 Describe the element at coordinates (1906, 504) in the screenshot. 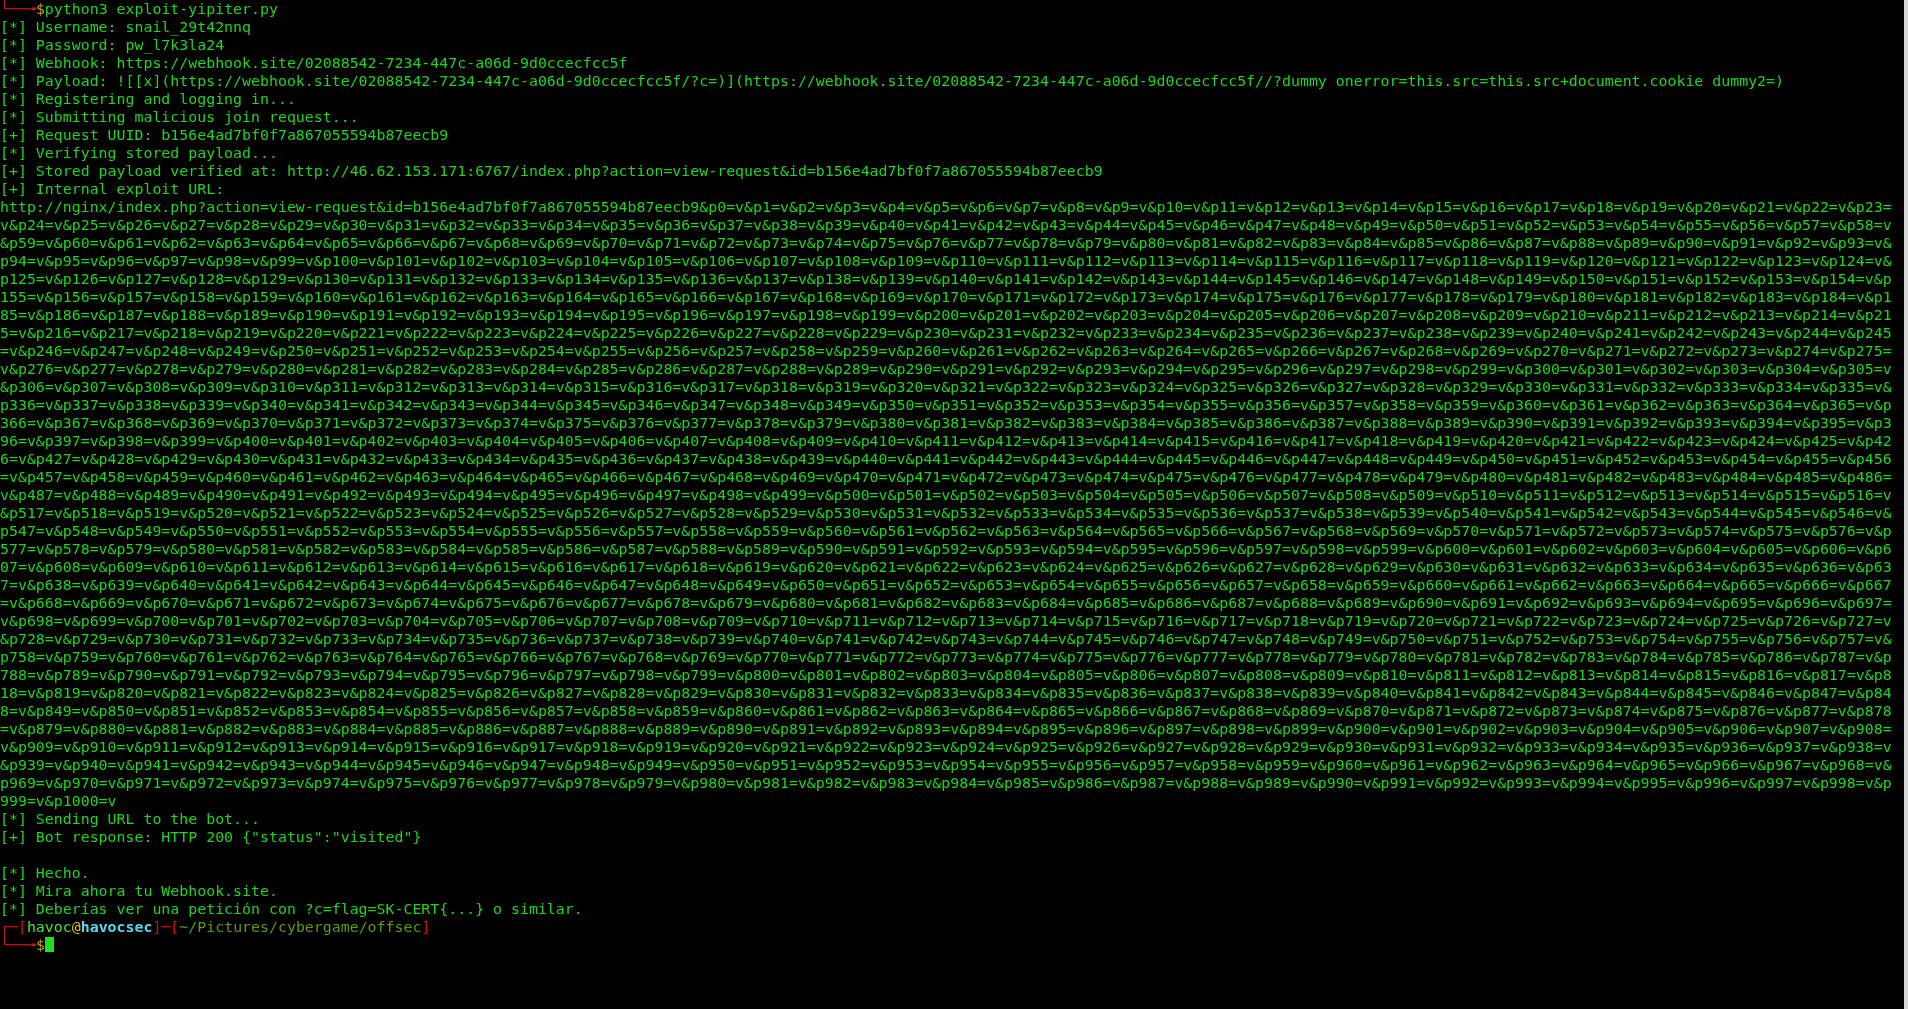

I see `scrollbar` at that location.